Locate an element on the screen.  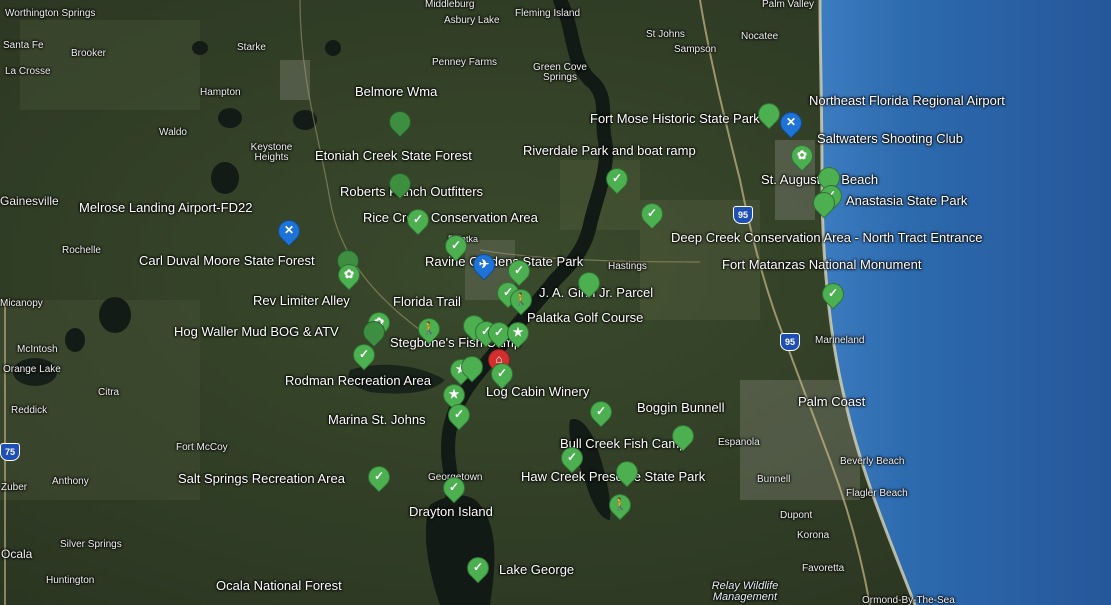
place-label: Fort Matanzas National Monument is located at coordinates (821, 264).